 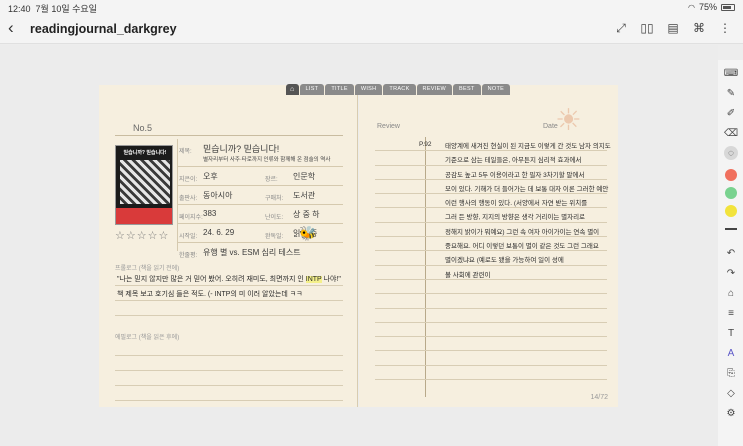 I want to click on battery-percent: 75%, so click(x=707, y=7).